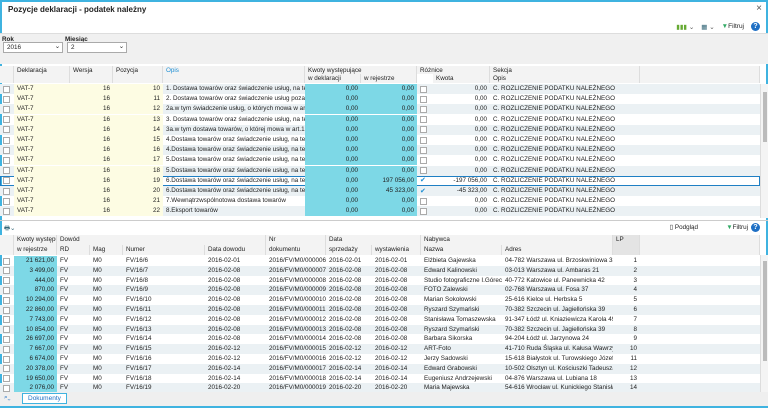  I want to click on column-header-nazwa: Nazwa, so click(461, 250).